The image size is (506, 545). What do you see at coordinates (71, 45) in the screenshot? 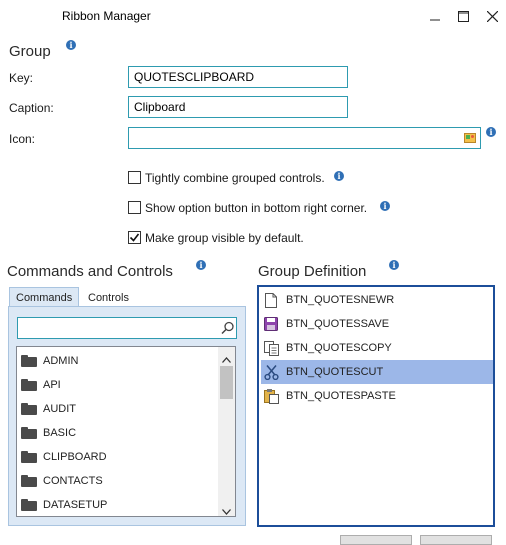
I see `group-info-icon: i` at bounding box center [71, 45].